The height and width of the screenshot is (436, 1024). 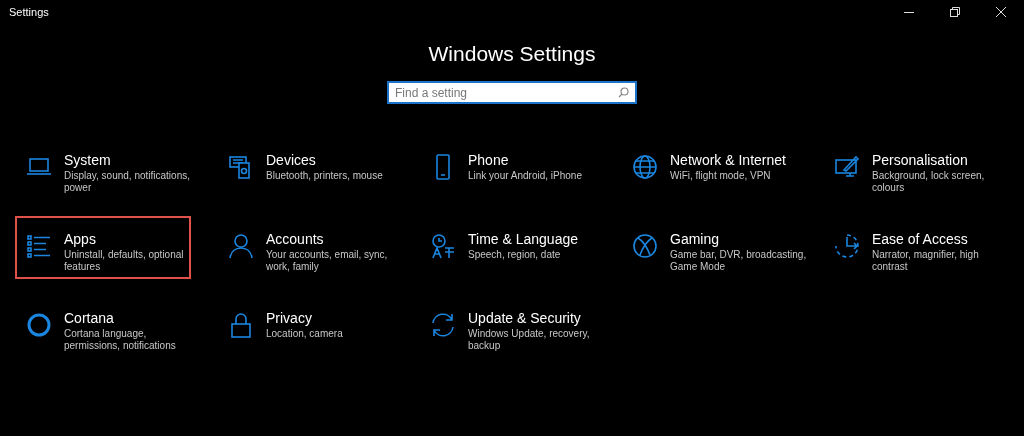 What do you see at coordinates (89, 318) in the screenshot?
I see `tile-title: Cortana` at bounding box center [89, 318].